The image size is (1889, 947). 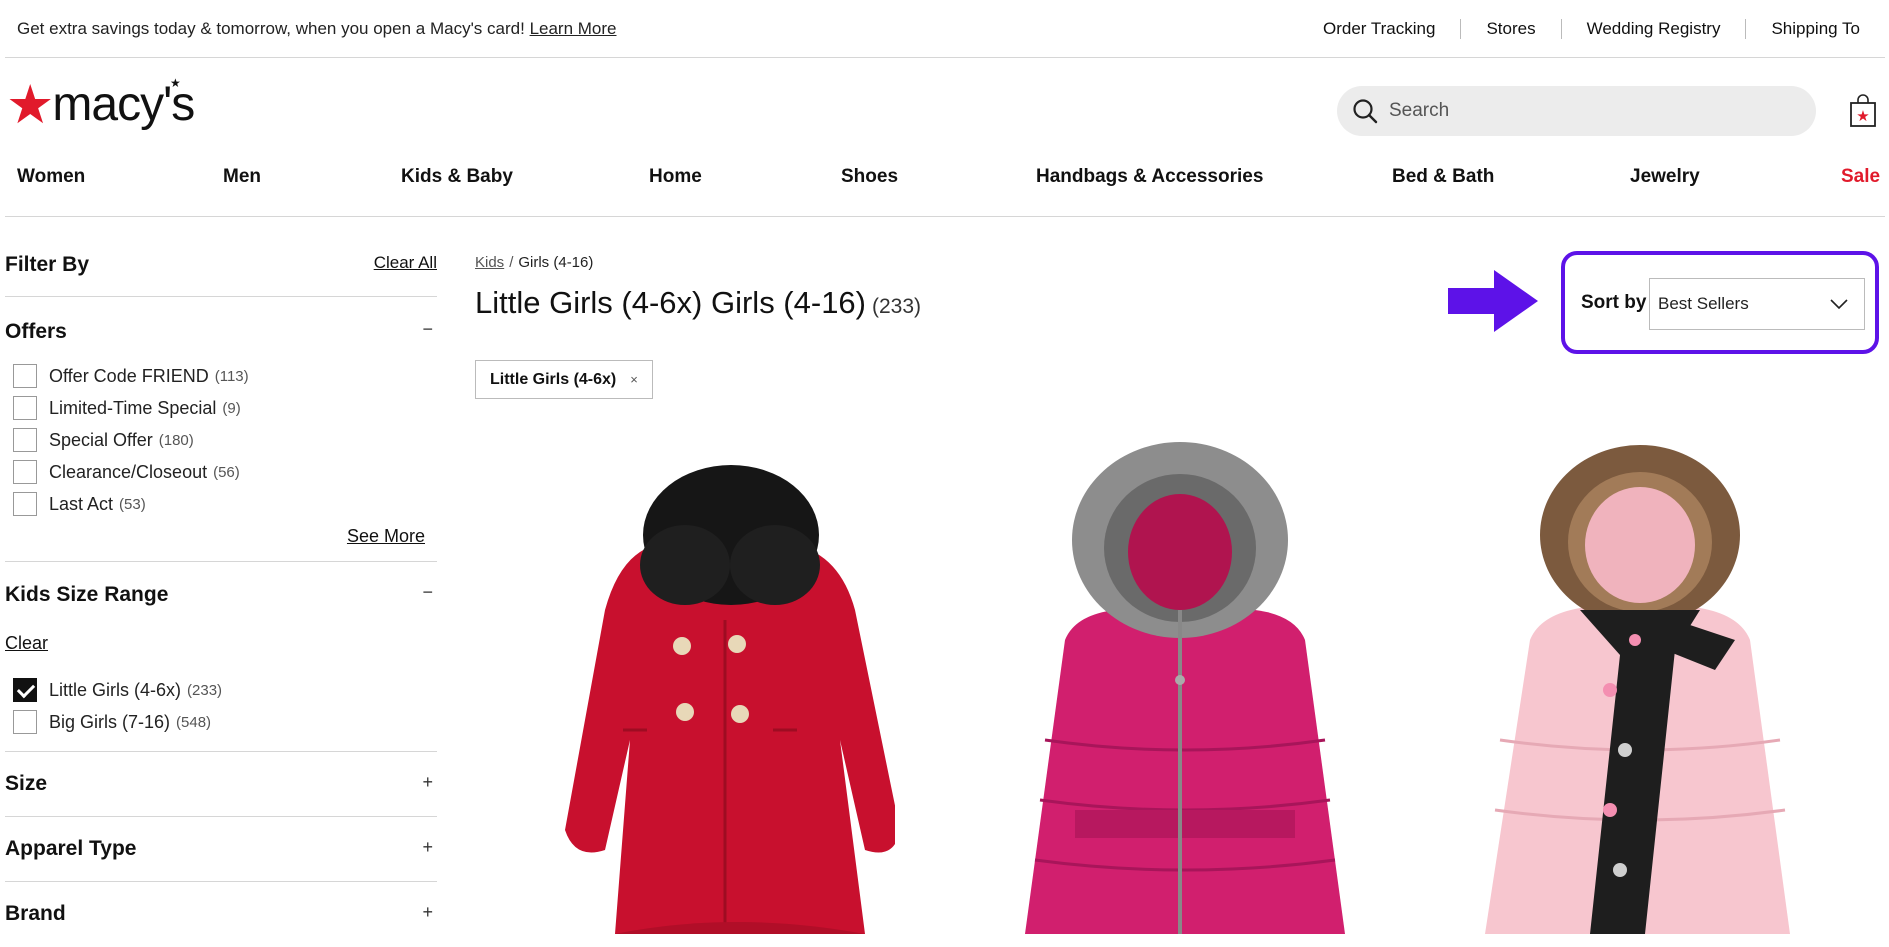 I want to click on offer-option-special: Special Offer (180), so click(x=103, y=440).